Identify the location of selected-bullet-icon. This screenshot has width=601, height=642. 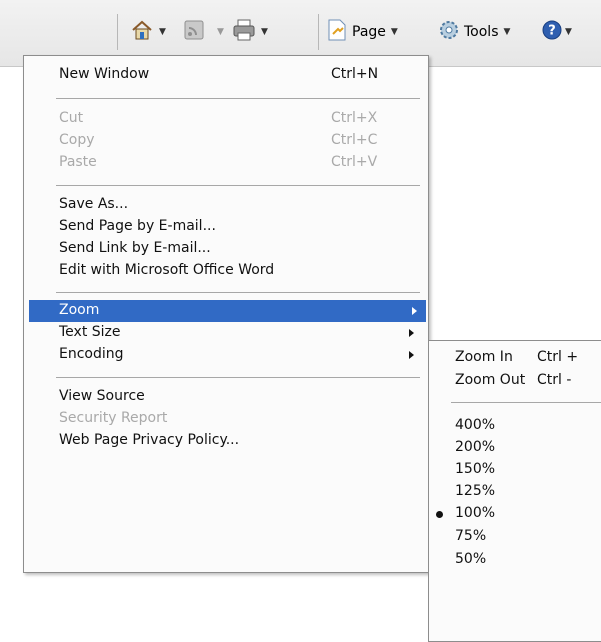
(439, 514).